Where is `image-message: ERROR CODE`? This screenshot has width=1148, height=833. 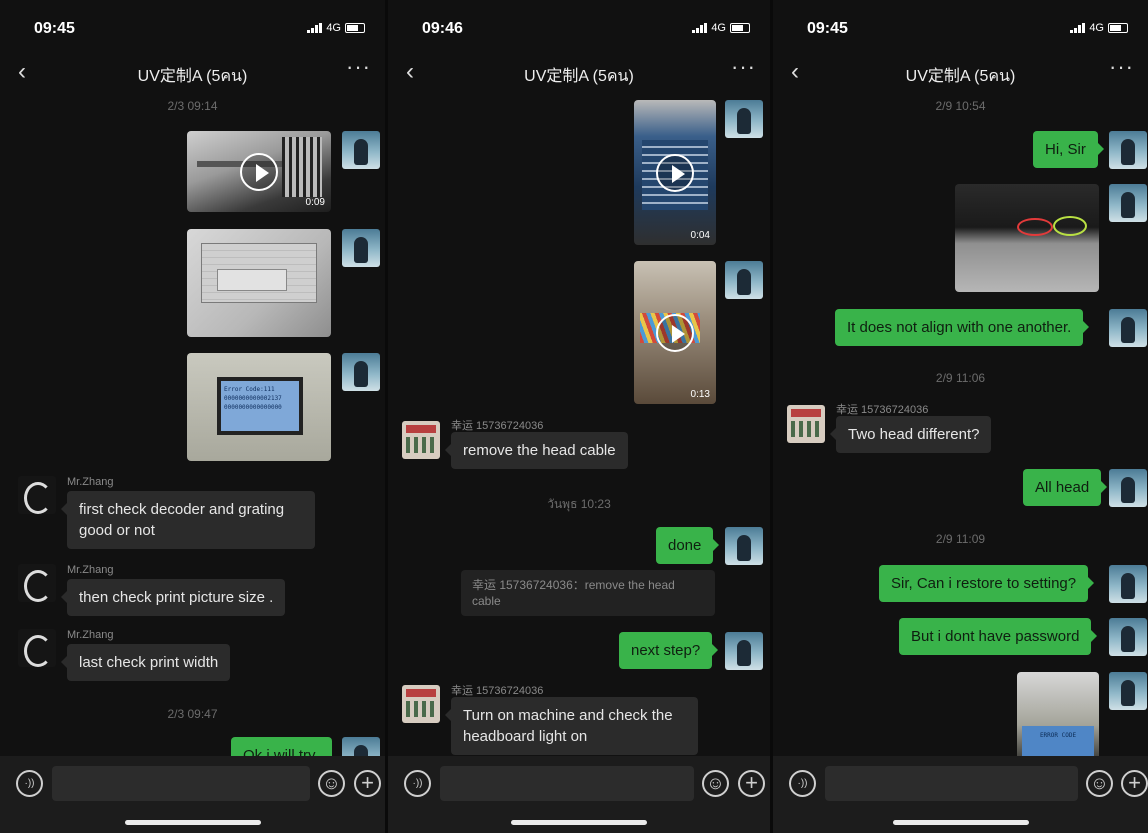 image-message: ERROR CODE is located at coordinates (1058, 716).